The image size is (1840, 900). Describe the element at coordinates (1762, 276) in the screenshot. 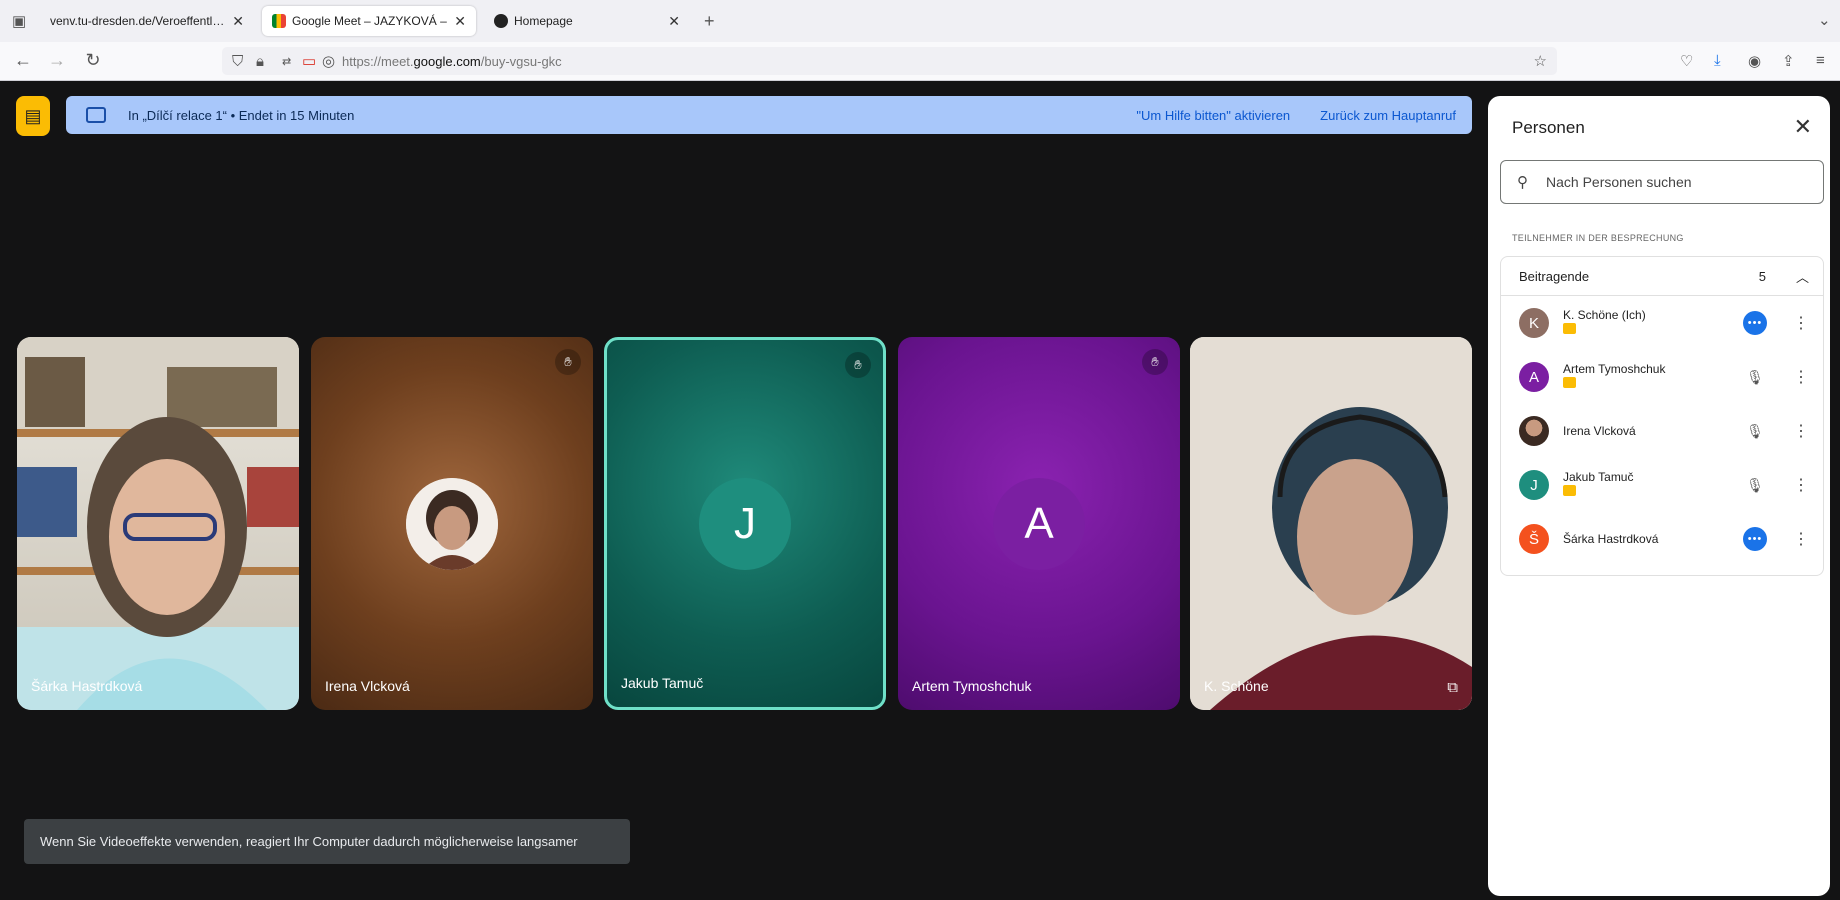

I see `group-count: 5` at that location.